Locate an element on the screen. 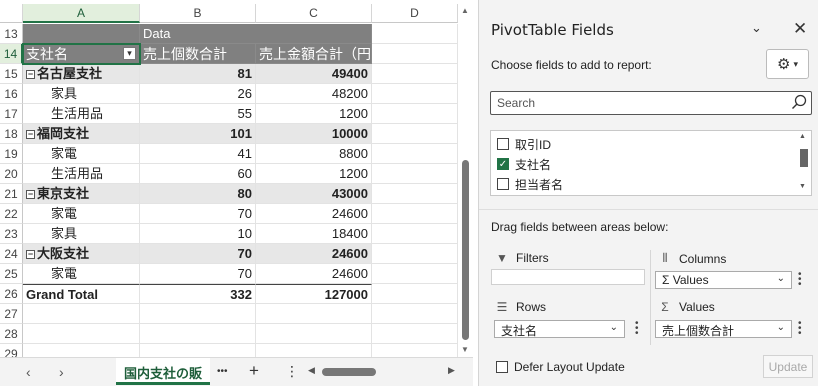 This screenshot has width=818, height=386. pivot-value-cell: 43000 is located at coordinates (314, 194).